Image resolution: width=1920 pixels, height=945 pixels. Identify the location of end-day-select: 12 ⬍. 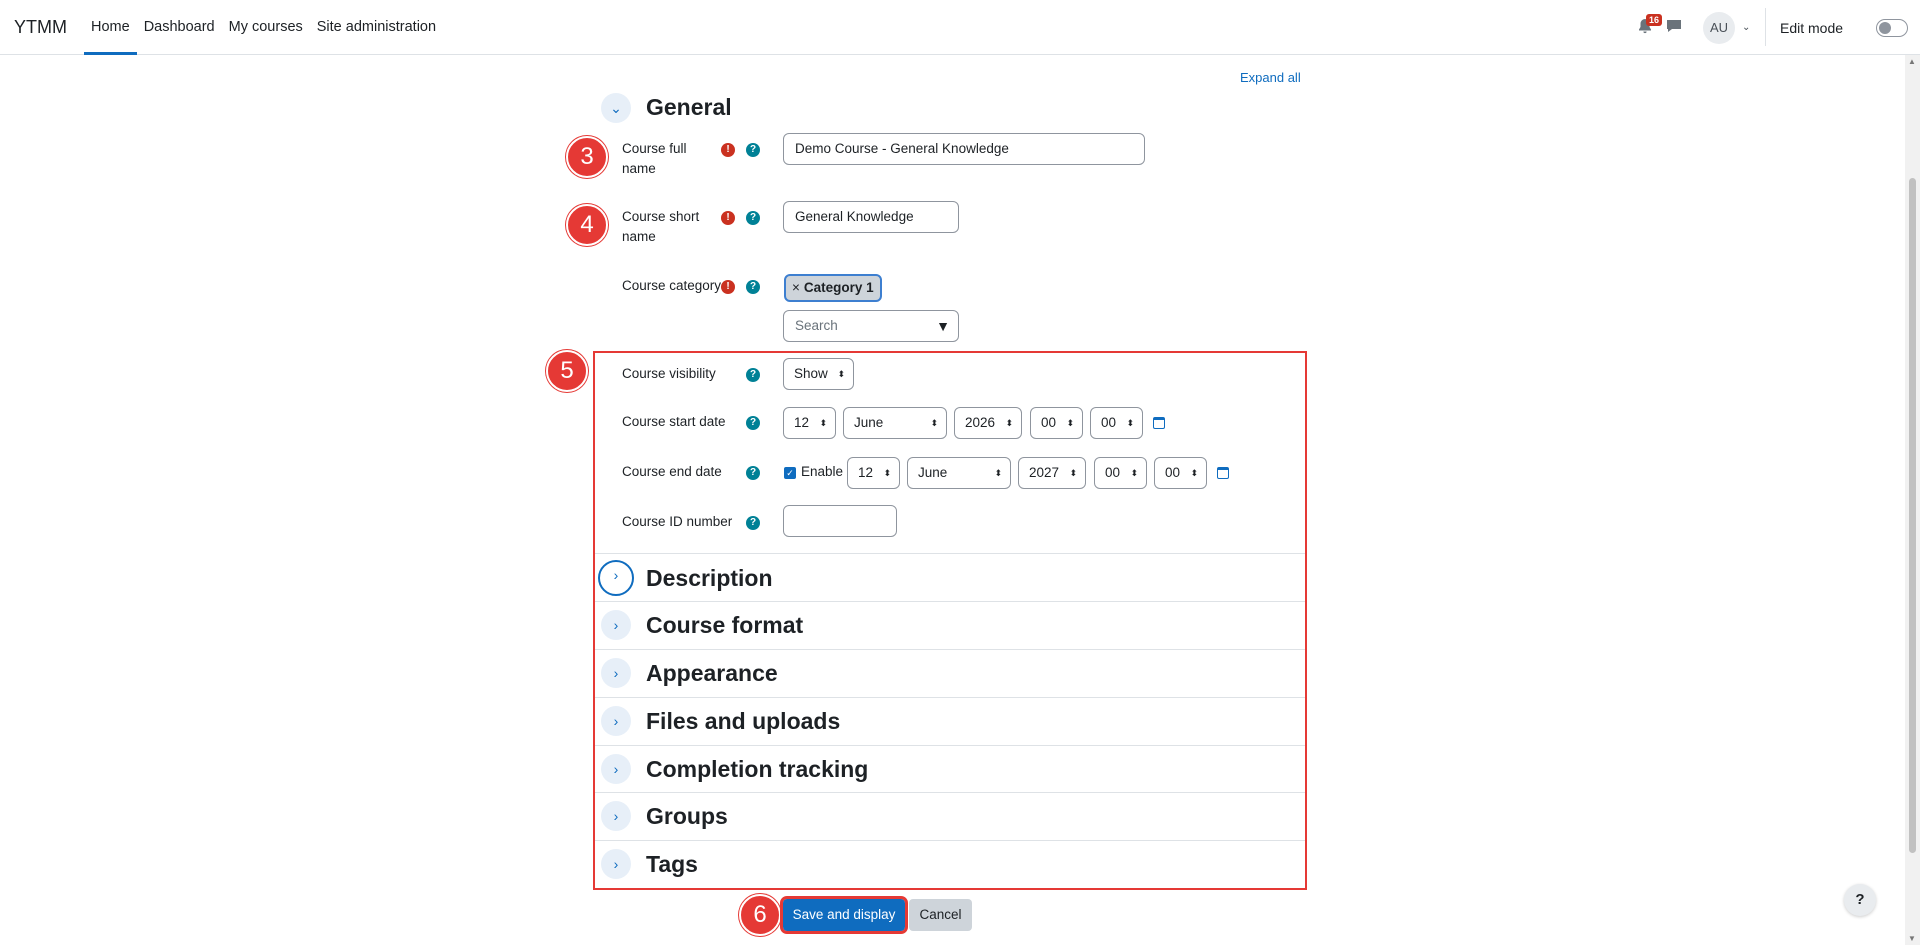
(873, 473).